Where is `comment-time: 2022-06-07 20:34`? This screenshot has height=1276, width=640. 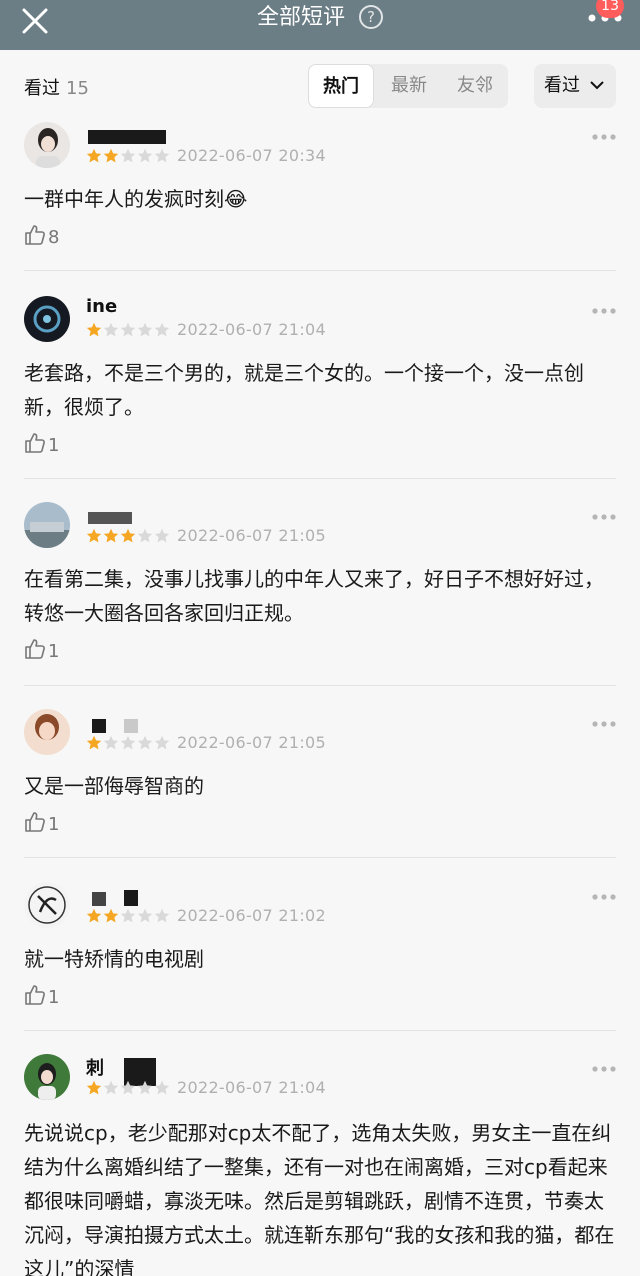 comment-time: 2022-06-07 20:34 is located at coordinates (251, 155).